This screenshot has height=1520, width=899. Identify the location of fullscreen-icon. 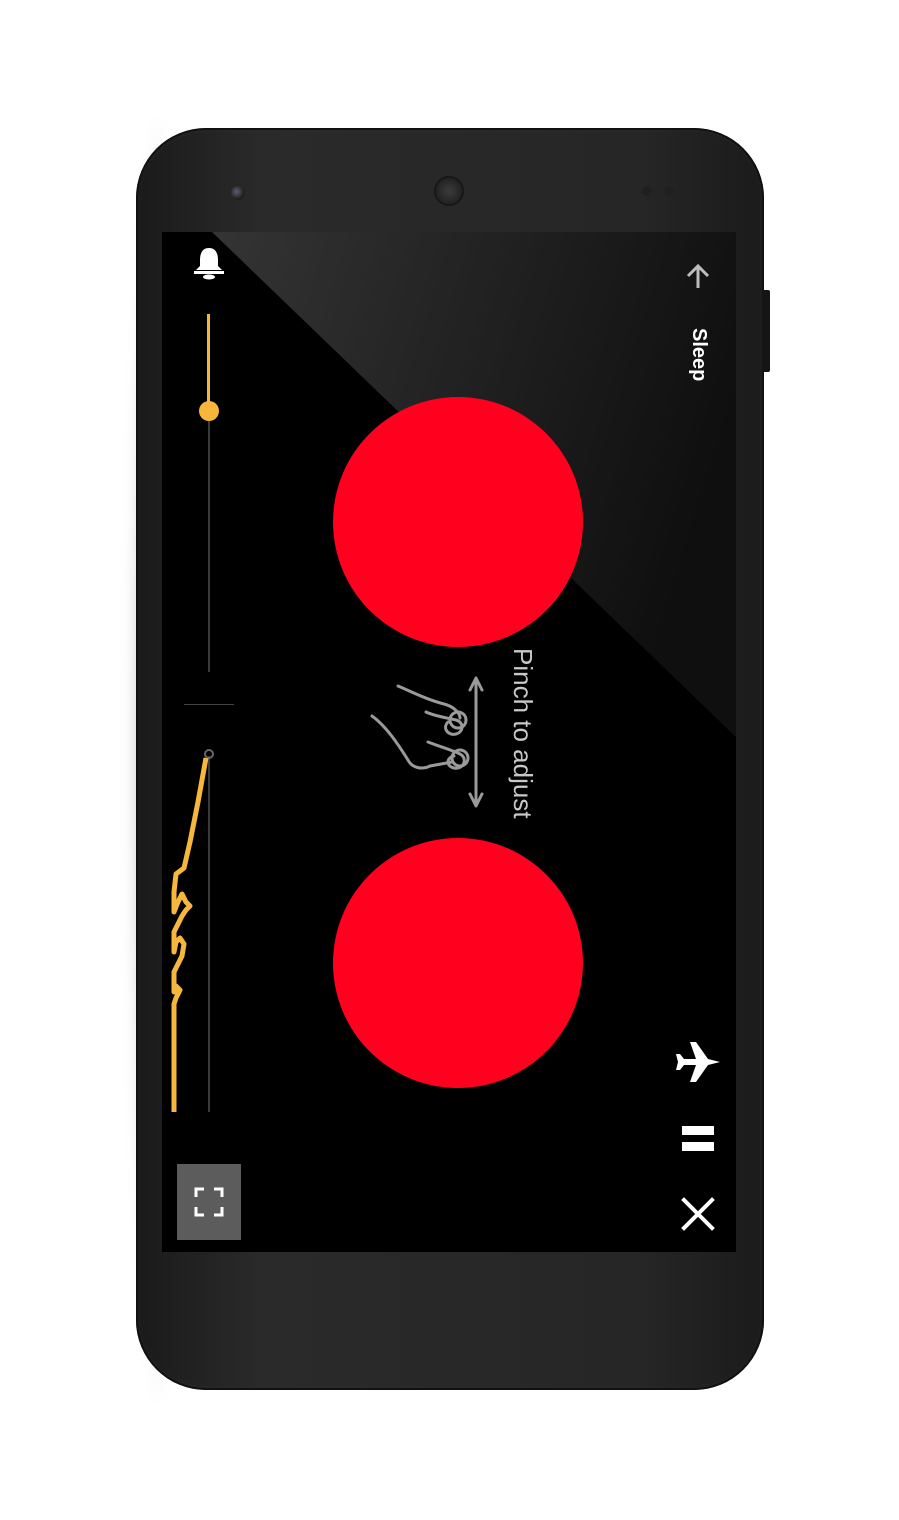
(209, 1202).